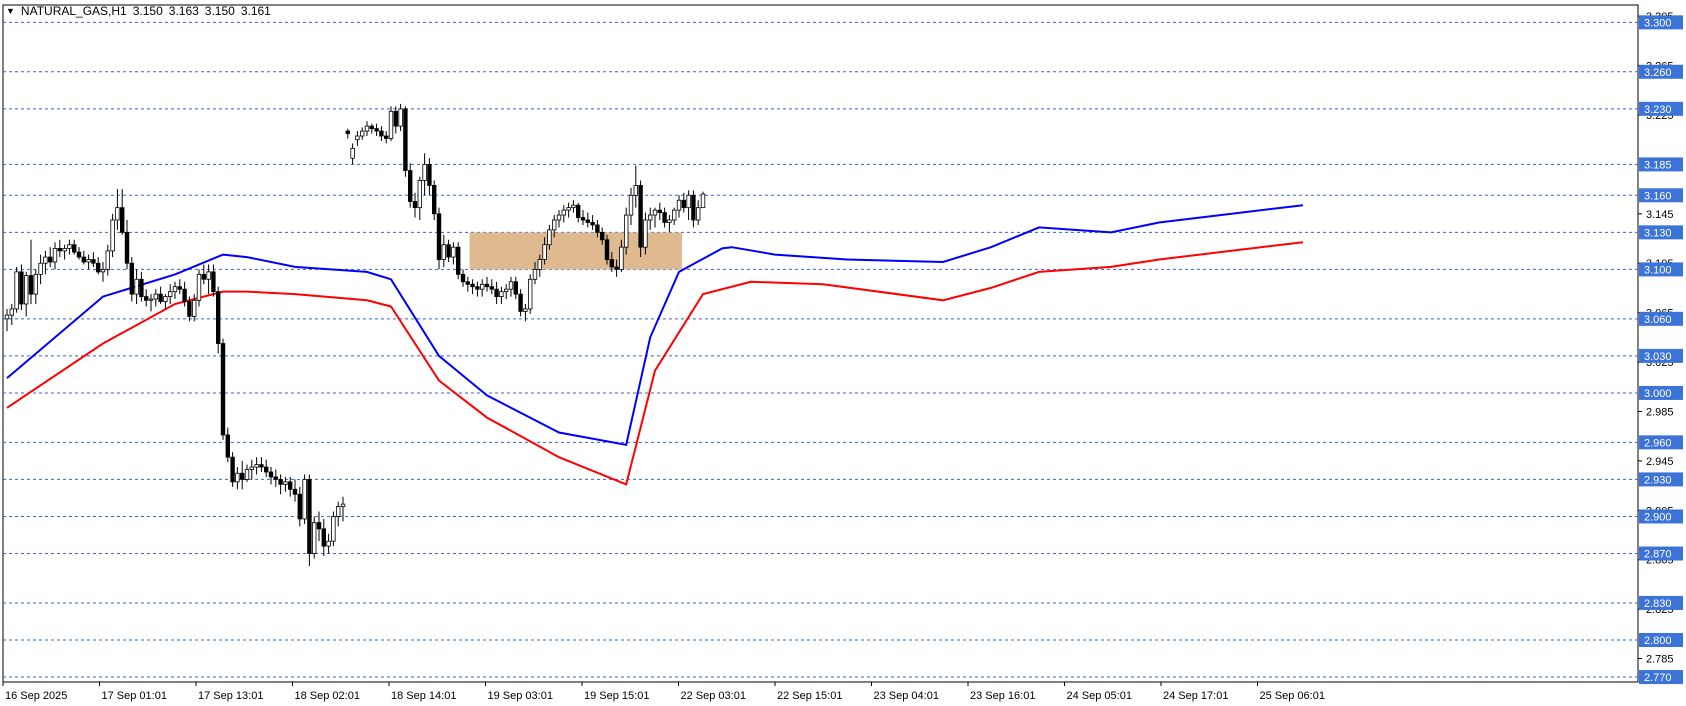 The height and width of the screenshot is (706, 1686). What do you see at coordinates (1658, 165) in the screenshot?
I see `level-label: 3.185` at bounding box center [1658, 165].